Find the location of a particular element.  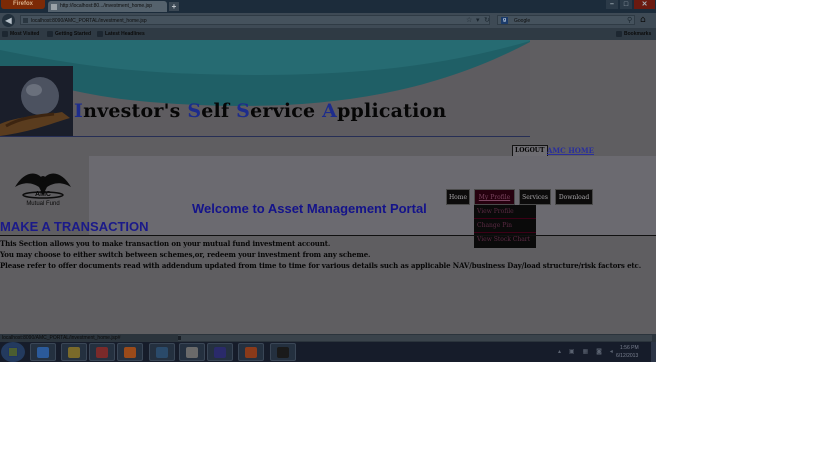

taskbar-media-button is located at coordinates (102, 352).